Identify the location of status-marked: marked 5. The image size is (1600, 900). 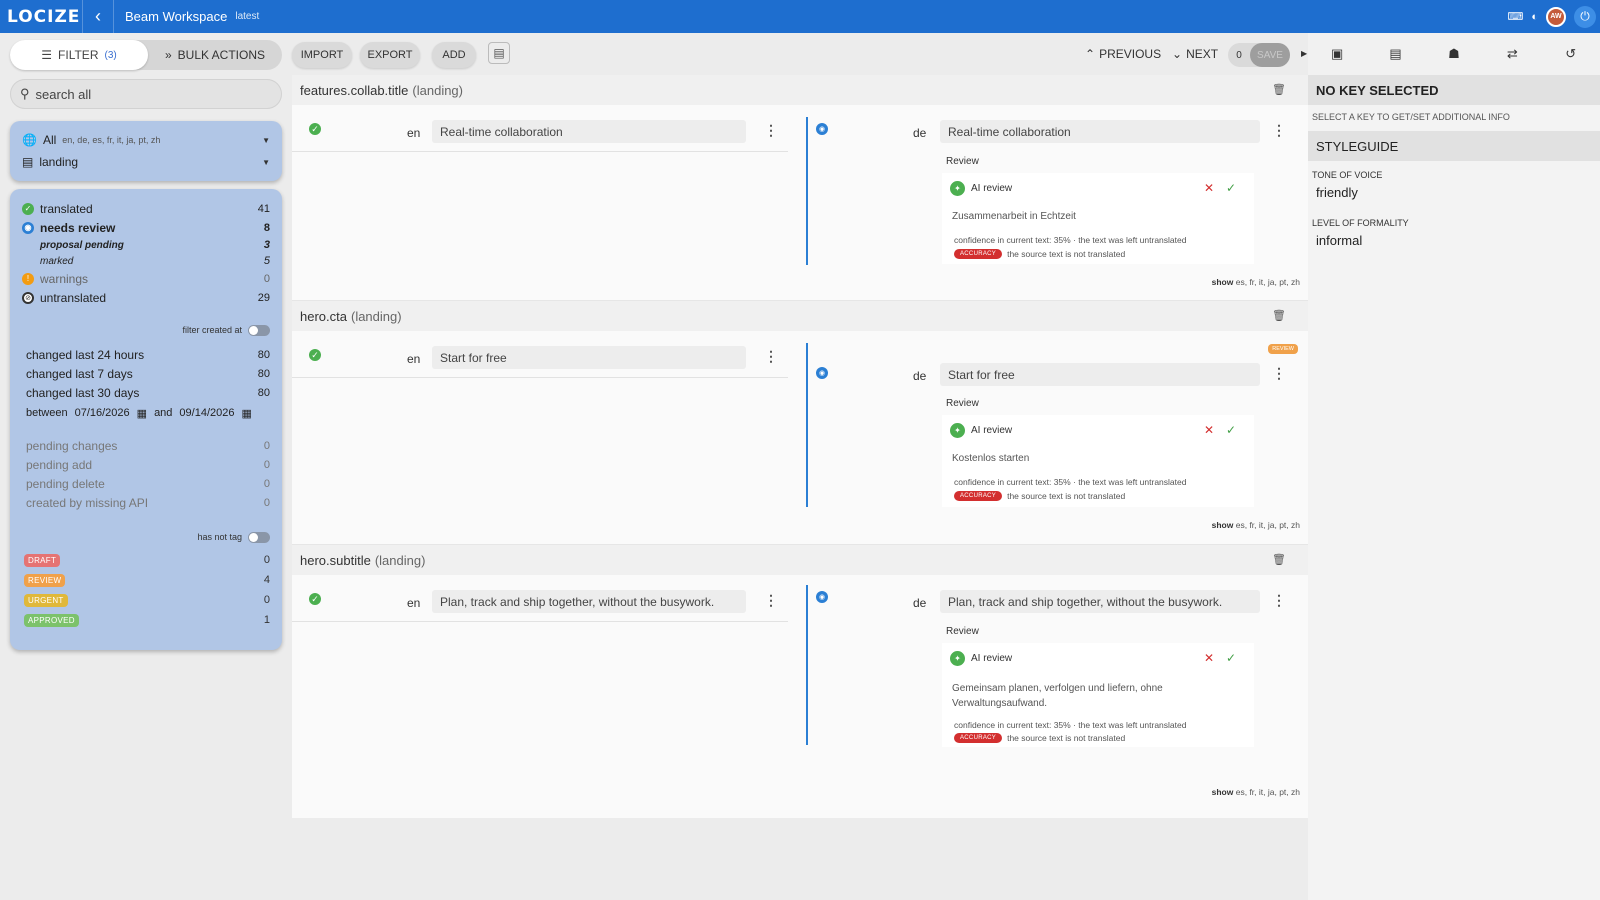
(146, 261).